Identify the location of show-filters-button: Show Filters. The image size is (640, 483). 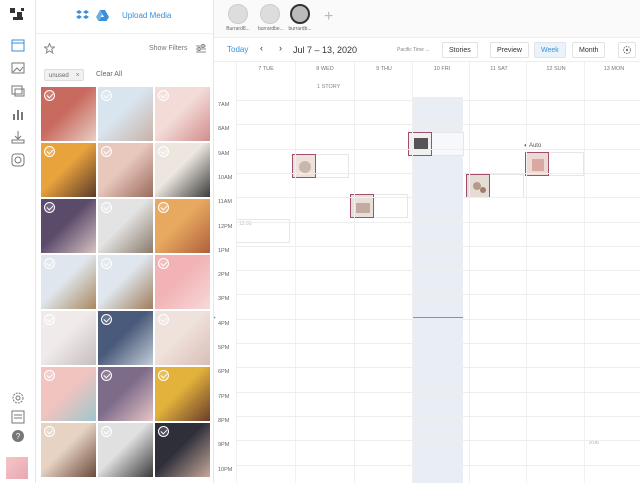
(168, 48).